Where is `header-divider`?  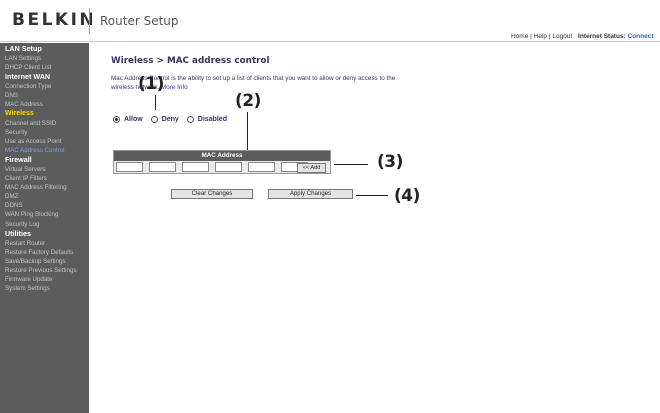
header-divider is located at coordinates (89, 21).